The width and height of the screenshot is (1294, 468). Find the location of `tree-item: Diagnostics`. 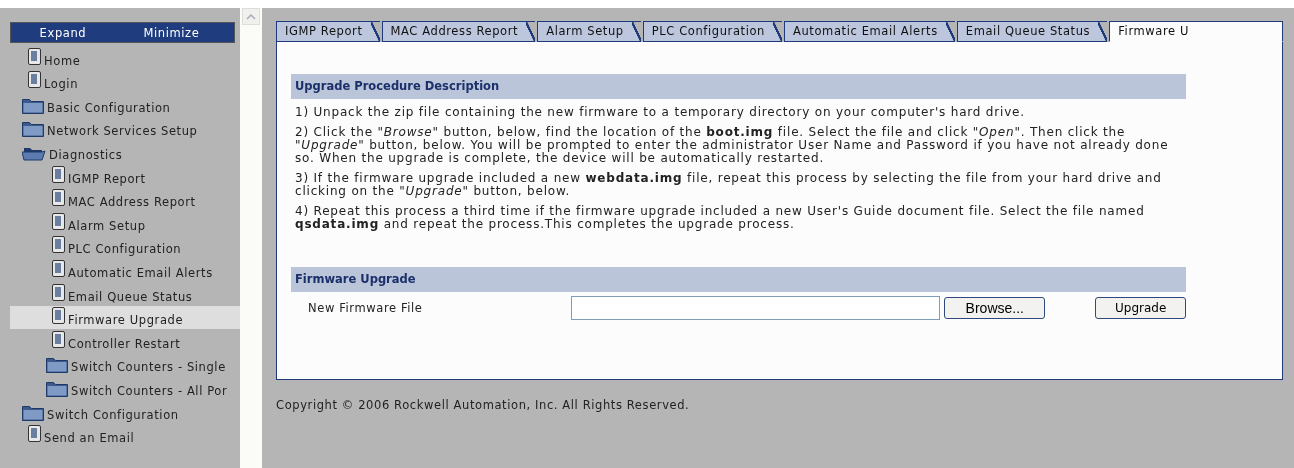

tree-item: Diagnostics is located at coordinates (125, 152).